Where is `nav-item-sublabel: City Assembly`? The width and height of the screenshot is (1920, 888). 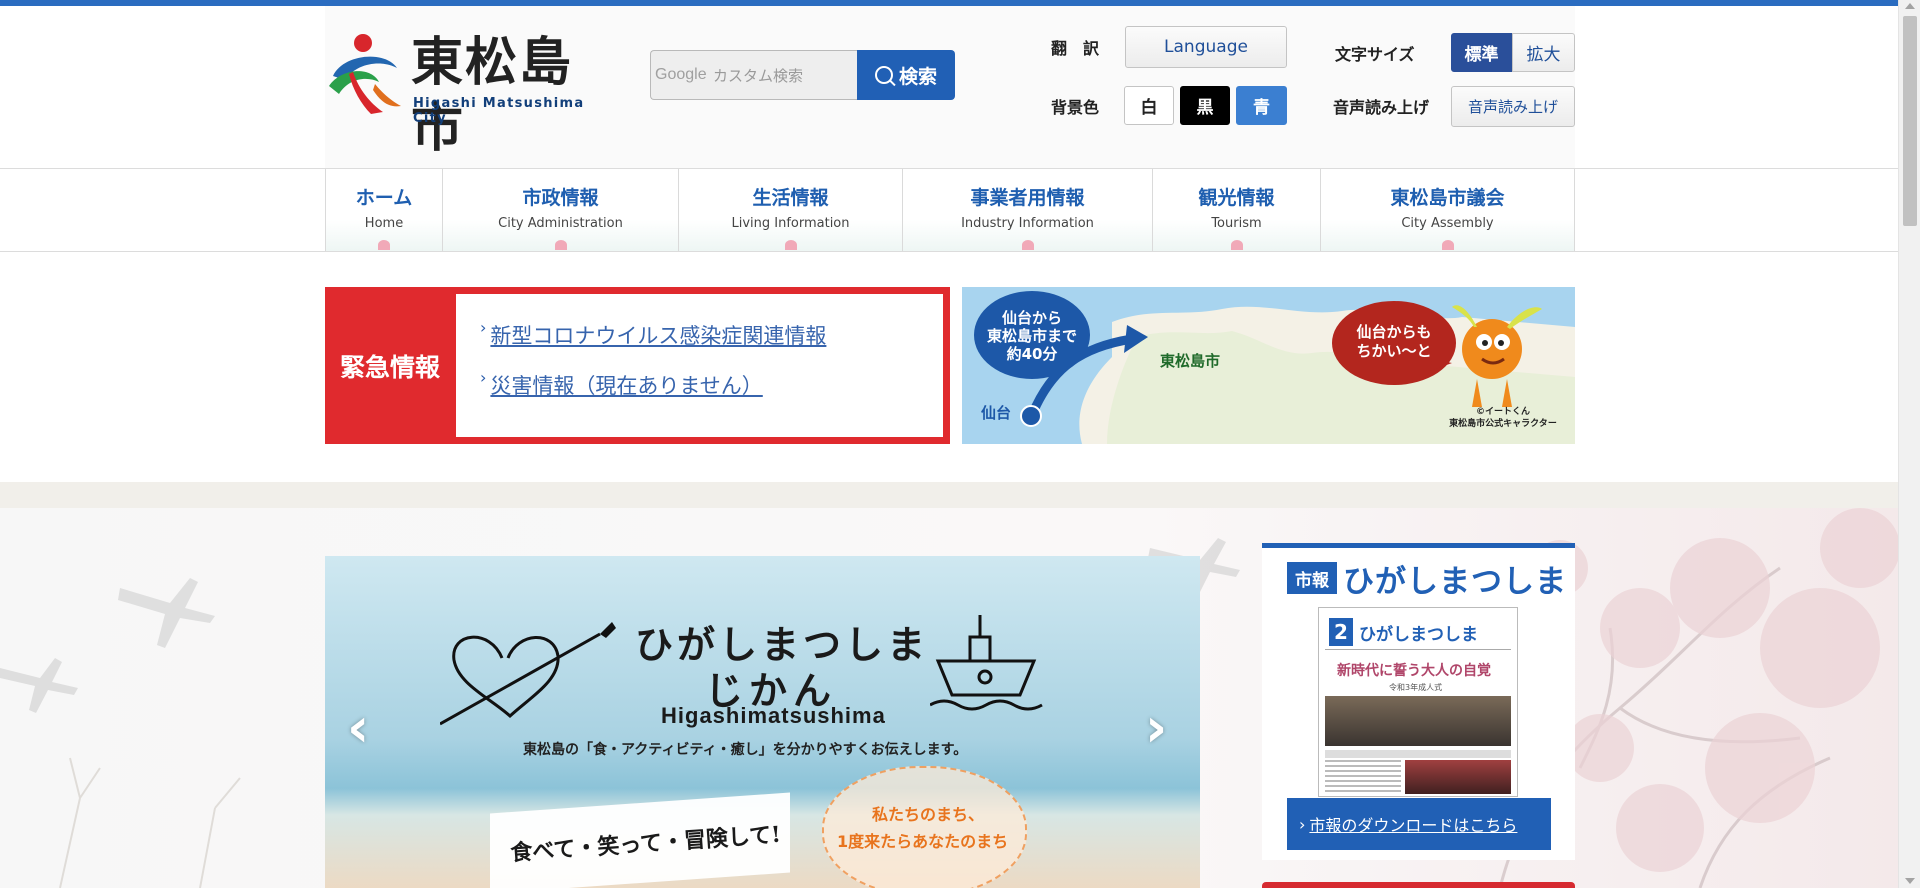 nav-item-sublabel: City Assembly is located at coordinates (1447, 223).